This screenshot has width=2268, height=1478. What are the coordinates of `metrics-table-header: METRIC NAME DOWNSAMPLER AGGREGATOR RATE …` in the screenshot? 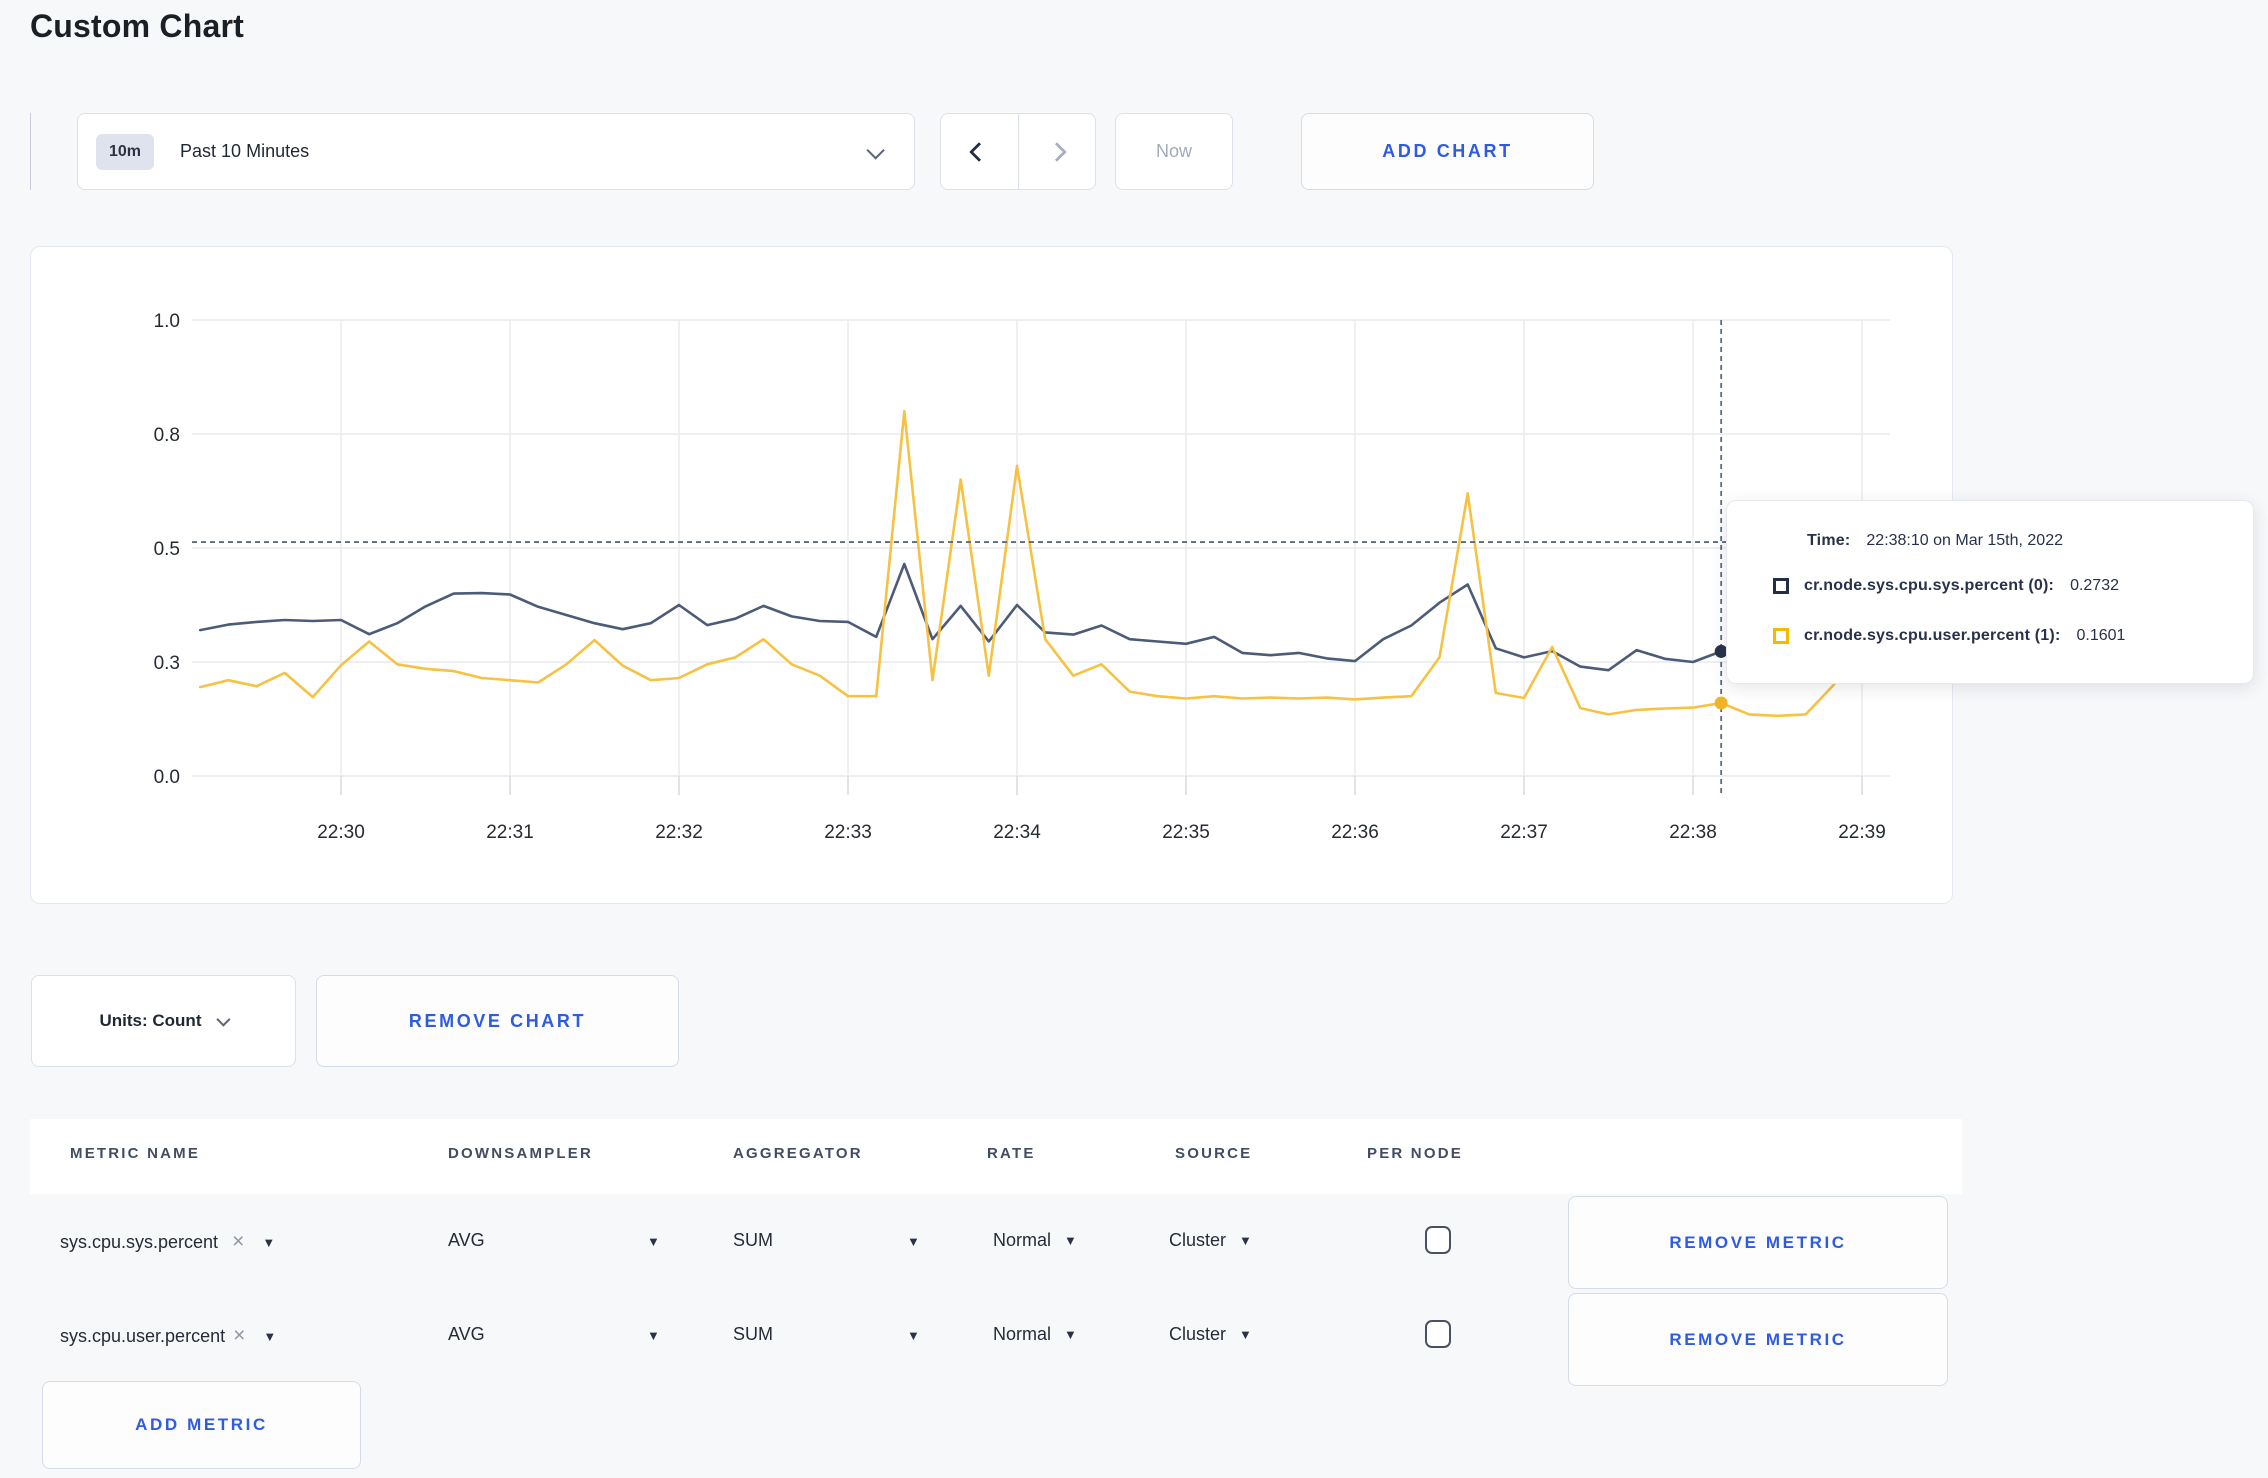 It's located at (996, 1156).